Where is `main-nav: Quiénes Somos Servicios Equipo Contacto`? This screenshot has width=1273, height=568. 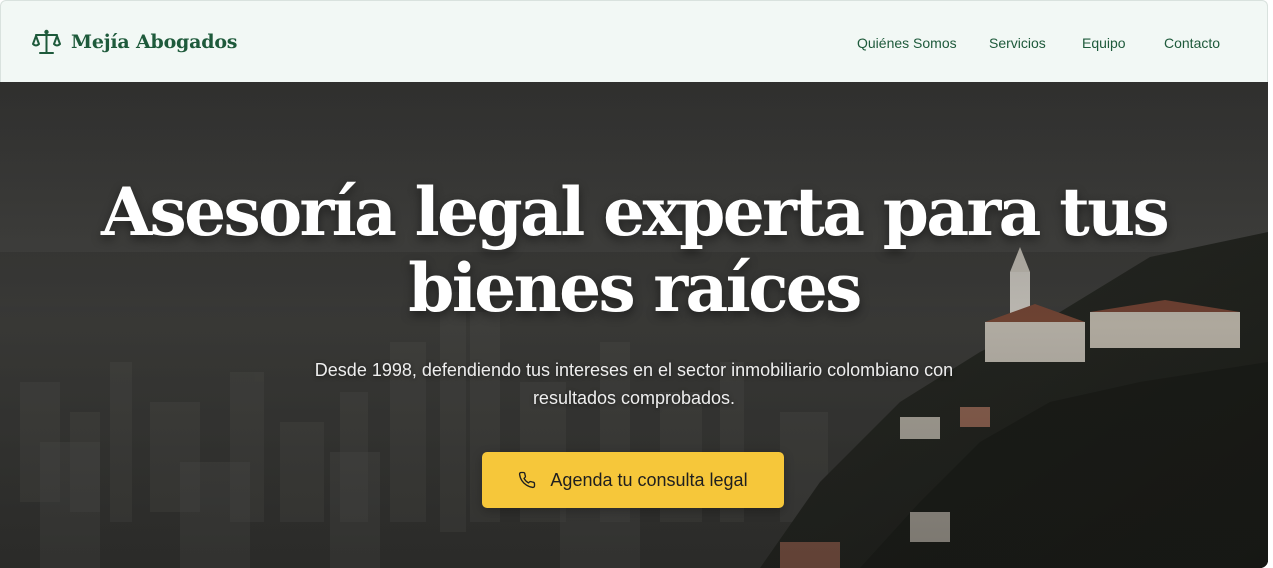 main-nav: Quiénes Somos Servicios Equipo Contacto is located at coordinates (634, 43).